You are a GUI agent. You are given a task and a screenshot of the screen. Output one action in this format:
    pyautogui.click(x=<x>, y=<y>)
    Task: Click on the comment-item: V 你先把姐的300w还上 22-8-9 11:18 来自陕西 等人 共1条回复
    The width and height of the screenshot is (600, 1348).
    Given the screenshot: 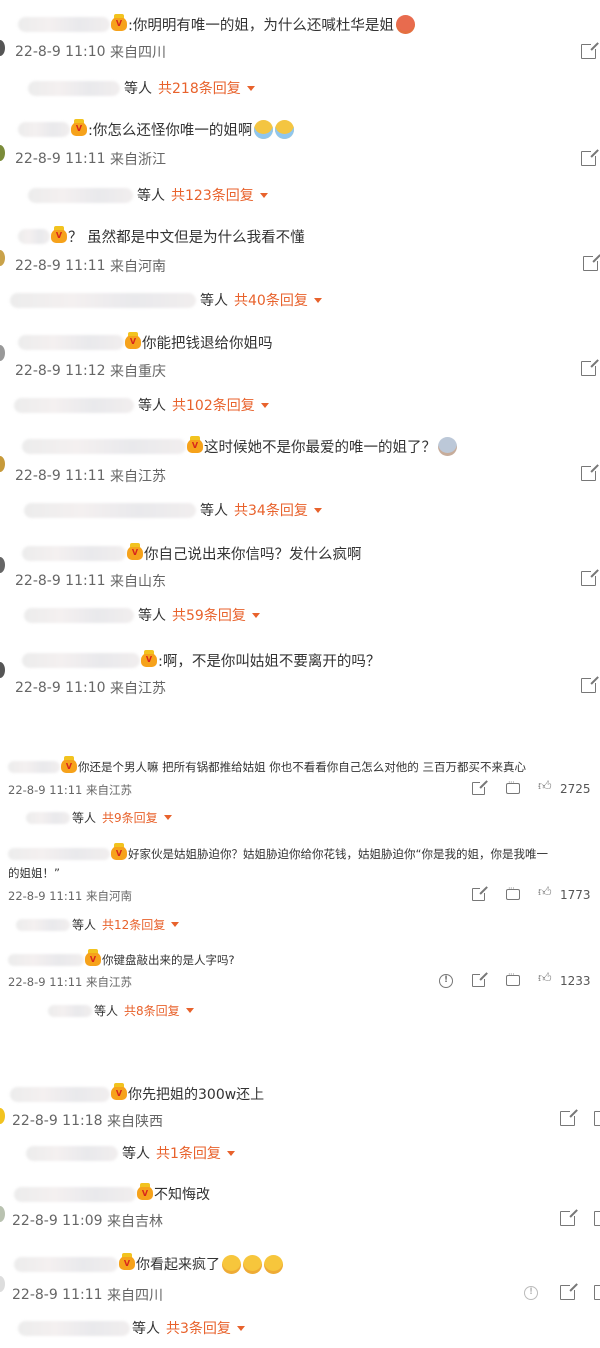 What is the action you would take?
    pyautogui.click(x=300, y=1123)
    